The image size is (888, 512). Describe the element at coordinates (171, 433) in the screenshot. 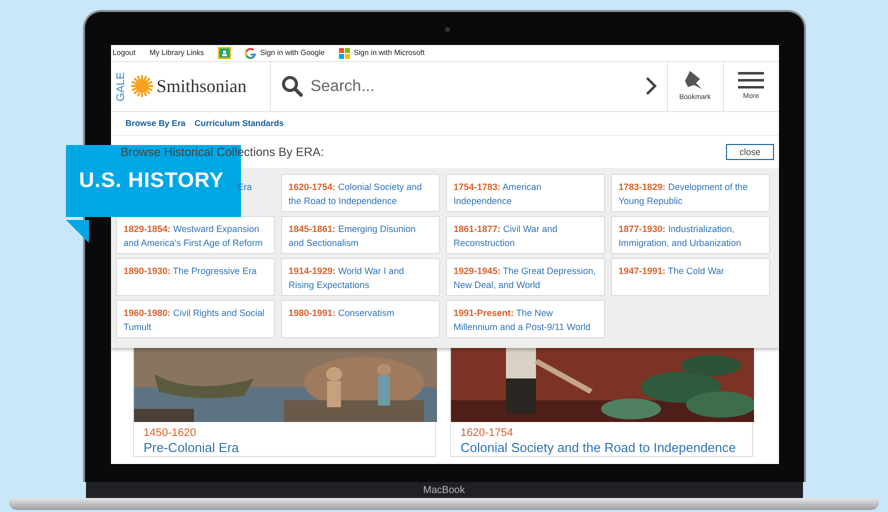

I see `card-date: 1450-1620` at that location.